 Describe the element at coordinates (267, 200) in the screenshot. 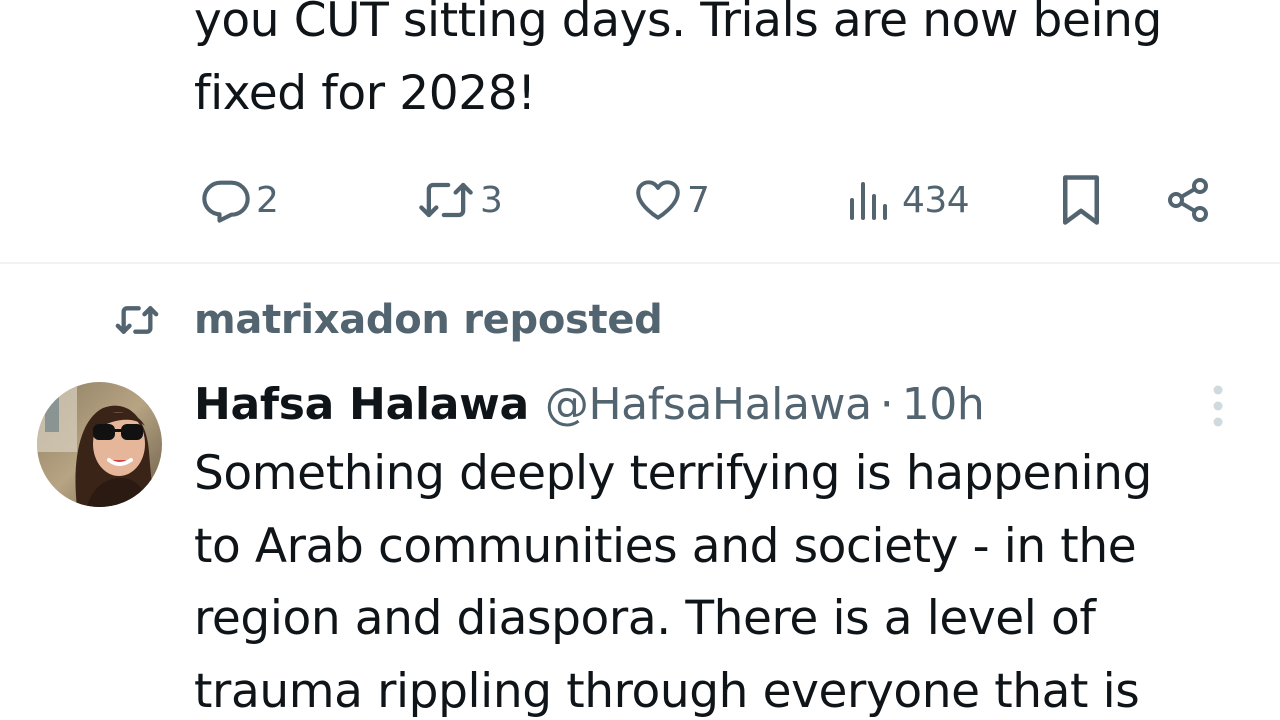

I see `reply-count: 2` at that location.